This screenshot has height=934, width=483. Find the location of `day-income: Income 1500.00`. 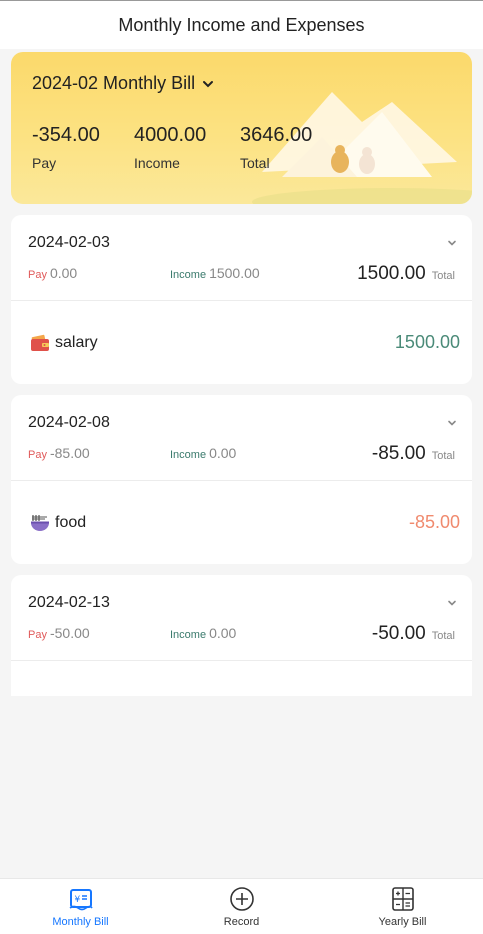

day-income: Income 1500.00 is located at coordinates (215, 273).